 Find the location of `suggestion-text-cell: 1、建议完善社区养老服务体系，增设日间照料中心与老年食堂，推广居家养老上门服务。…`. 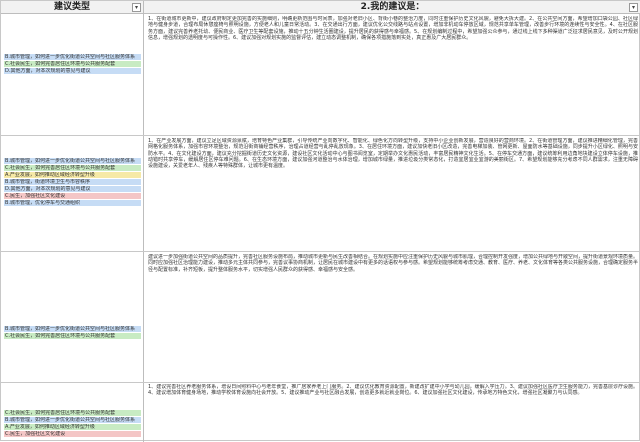

suggestion-text-cell: 1、建议完善社区养老服务体系，增设日间照料中心与老年食堂，推广居家养老上门服务。… is located at coordinates (393, 412).